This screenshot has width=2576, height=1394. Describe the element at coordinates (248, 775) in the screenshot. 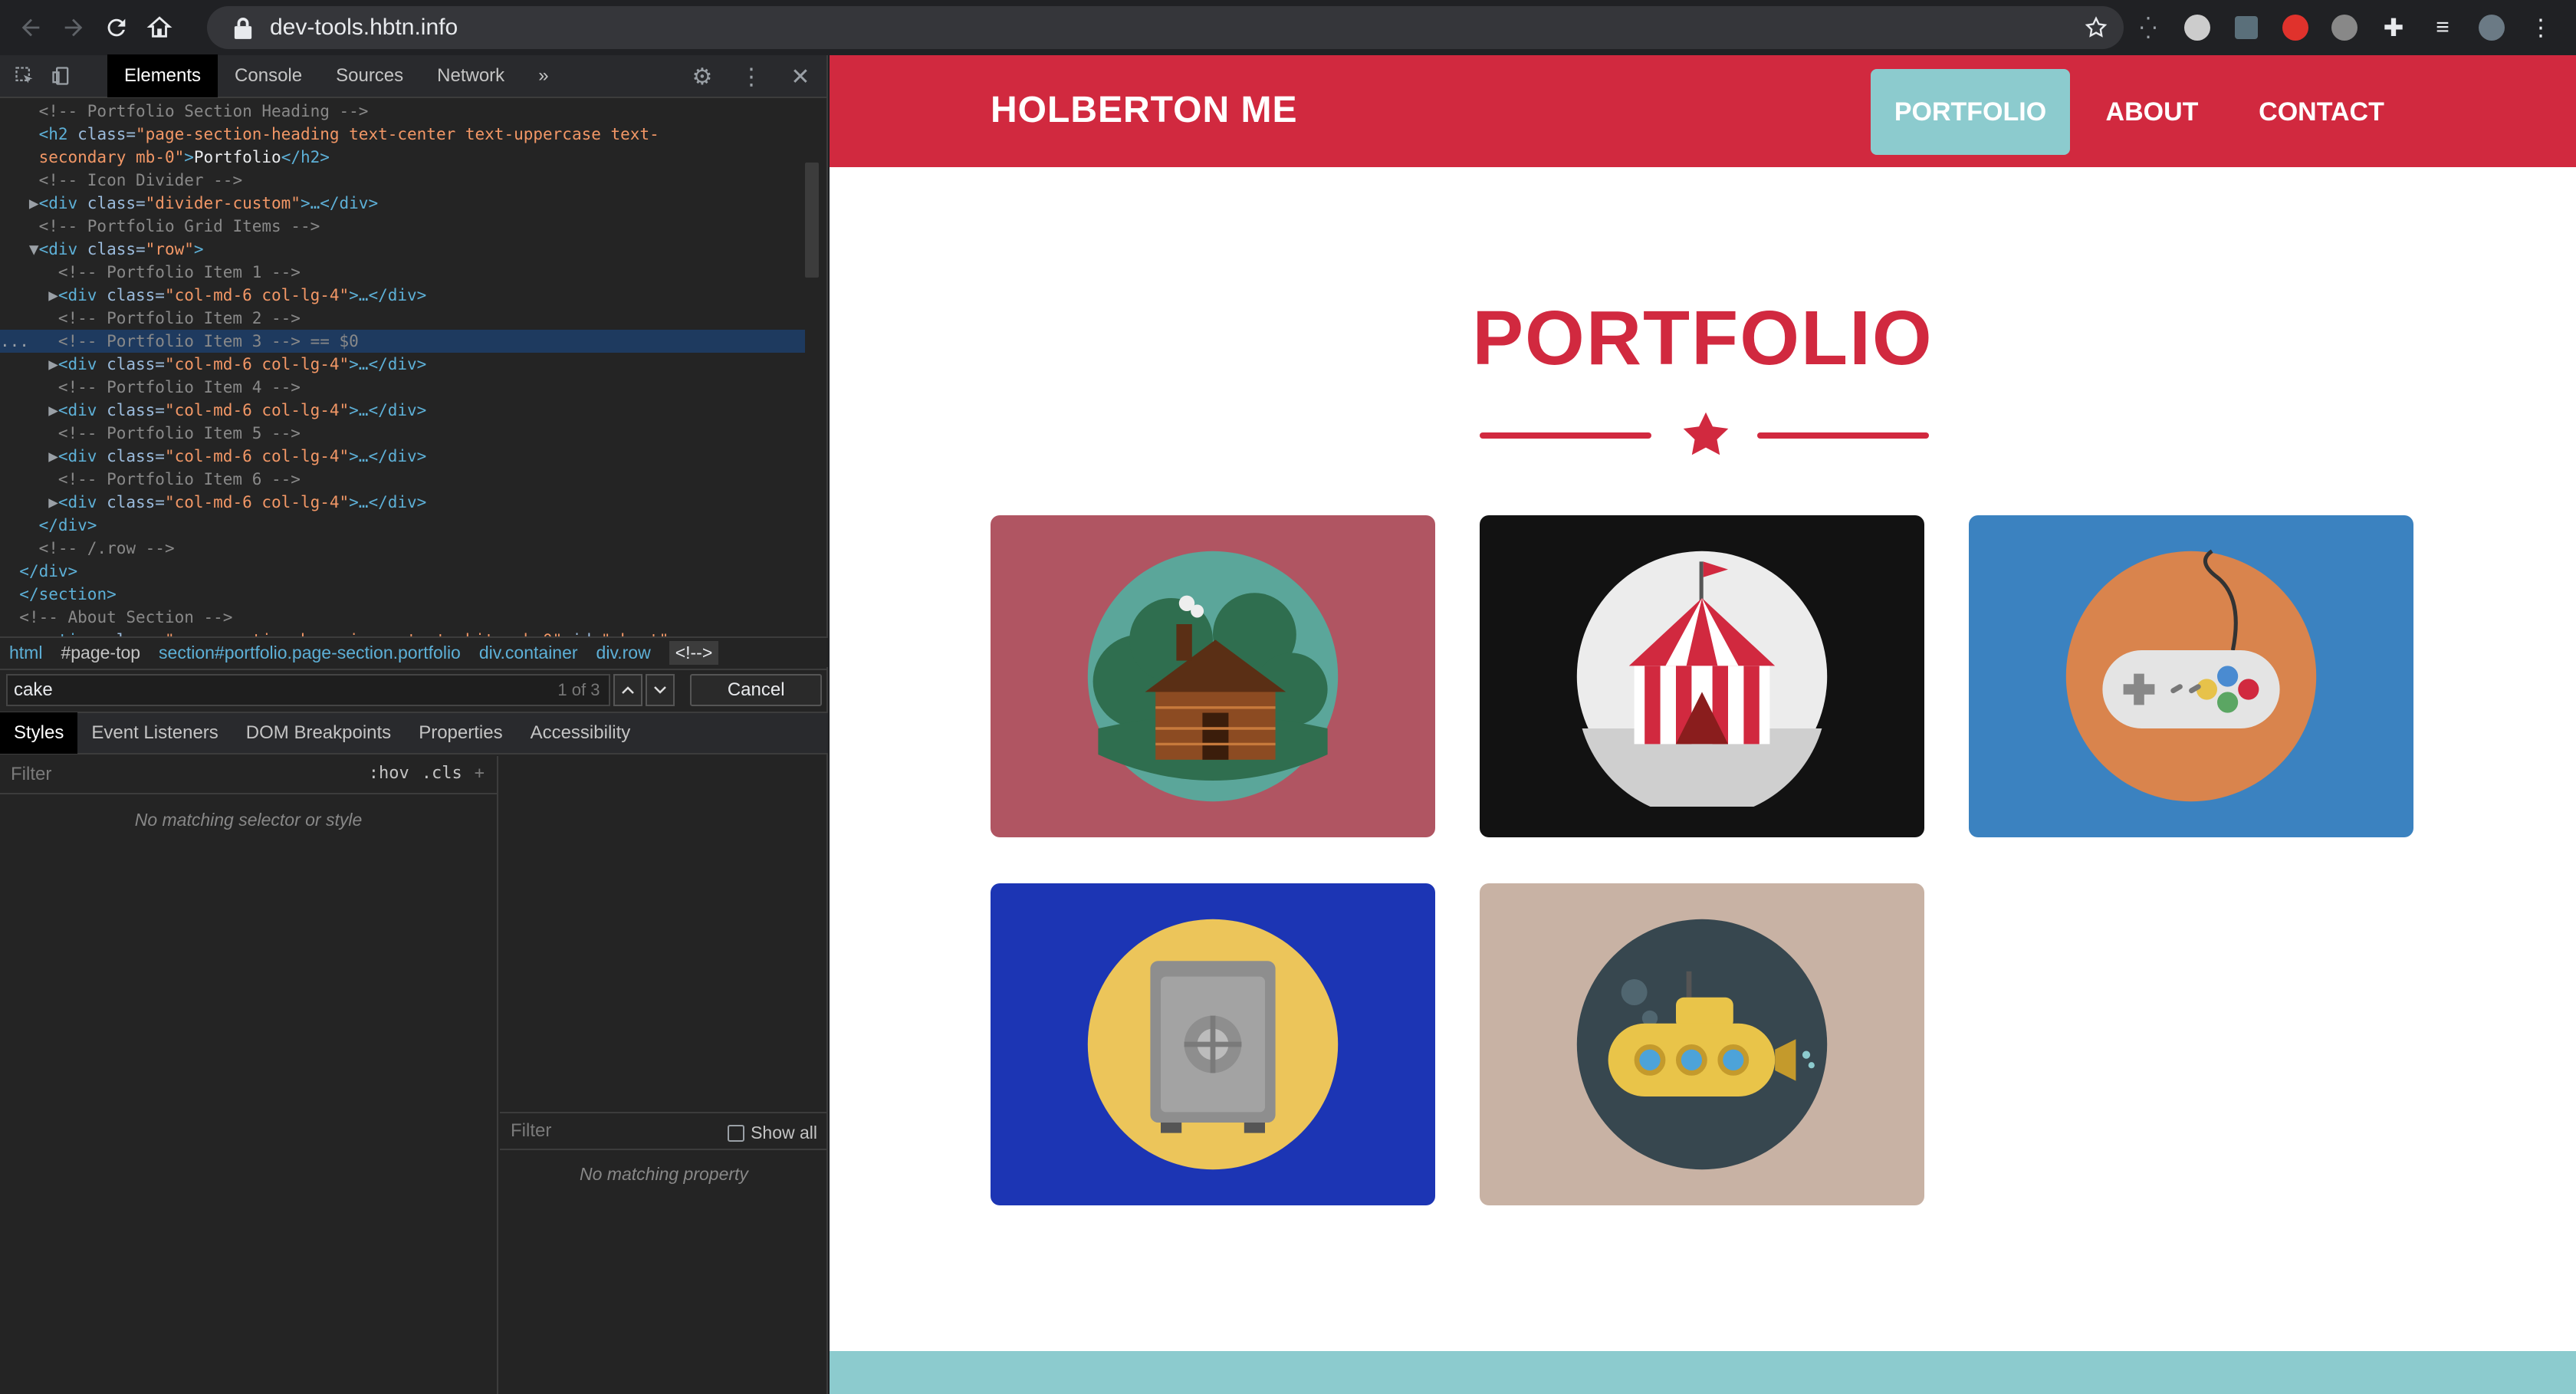

I see `styles-filter: Filter :hov .cls +` at that location.